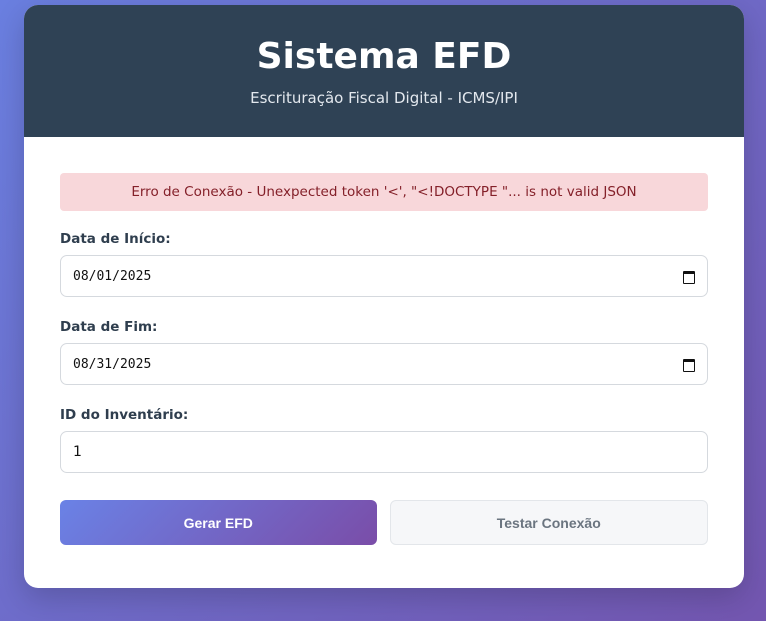 This screenshot has height=621, width=766. I want to click on end-date-input: 08/31/2025, so click(384, 364).